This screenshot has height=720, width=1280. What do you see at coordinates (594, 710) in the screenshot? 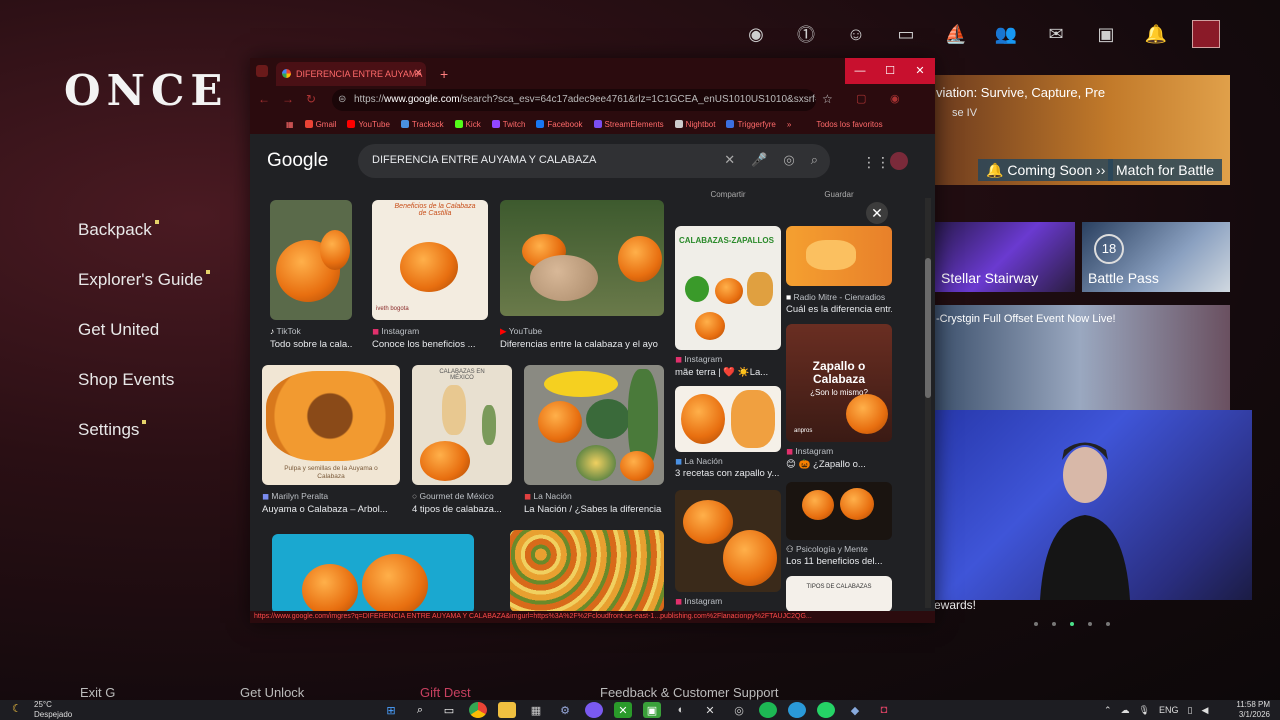
I see `discord-icon` at bounding box center [594, 710].